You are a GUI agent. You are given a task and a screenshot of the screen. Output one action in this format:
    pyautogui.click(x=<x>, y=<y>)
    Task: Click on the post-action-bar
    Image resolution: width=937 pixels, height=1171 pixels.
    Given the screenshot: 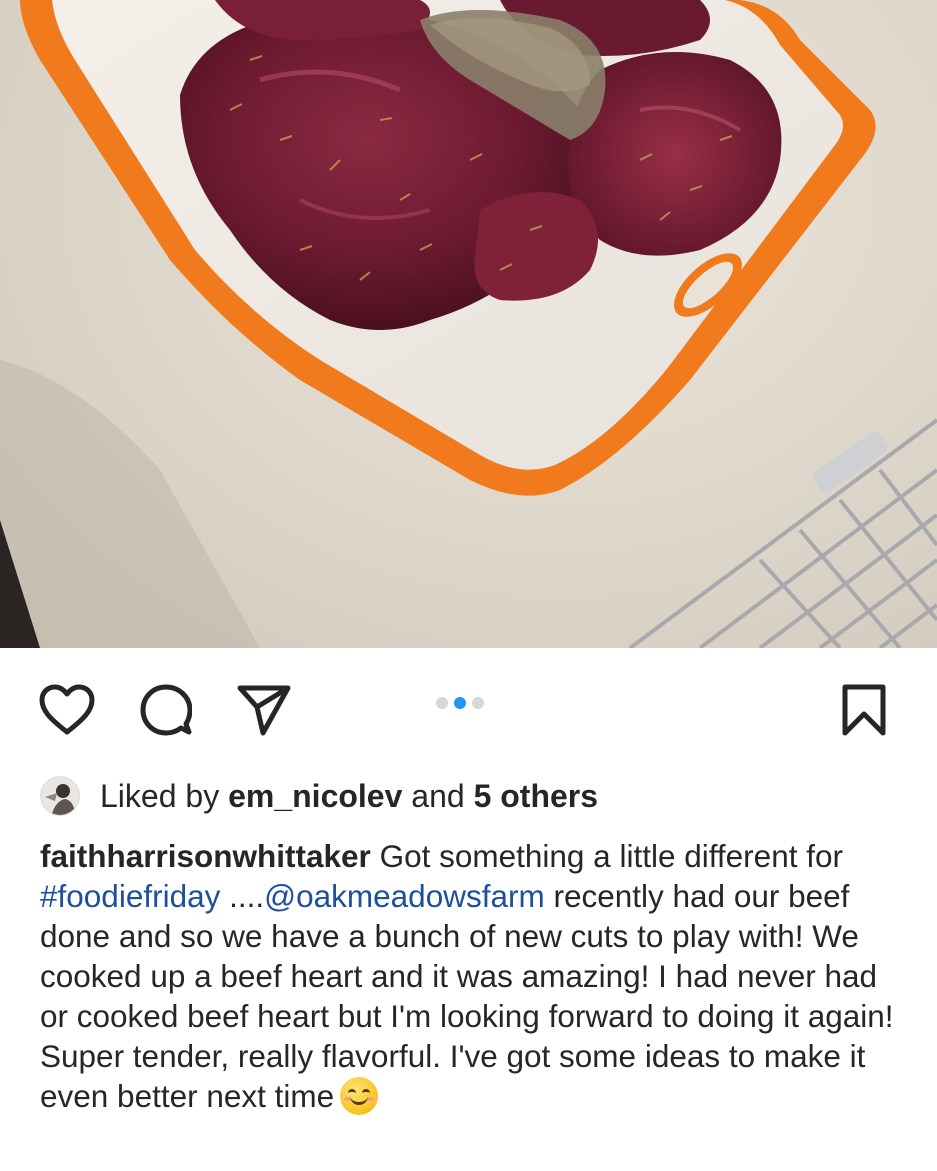 What is the action you would take?
    pyautogui.click(x=468, y=708)
    